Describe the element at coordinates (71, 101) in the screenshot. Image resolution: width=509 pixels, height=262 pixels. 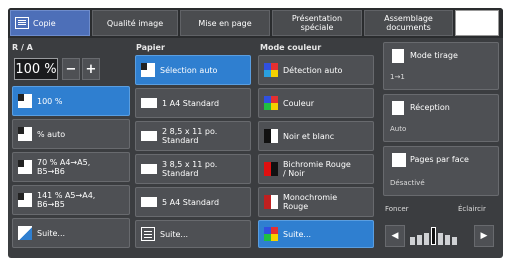
I see `zoom-option-100: 100 %` at that location.